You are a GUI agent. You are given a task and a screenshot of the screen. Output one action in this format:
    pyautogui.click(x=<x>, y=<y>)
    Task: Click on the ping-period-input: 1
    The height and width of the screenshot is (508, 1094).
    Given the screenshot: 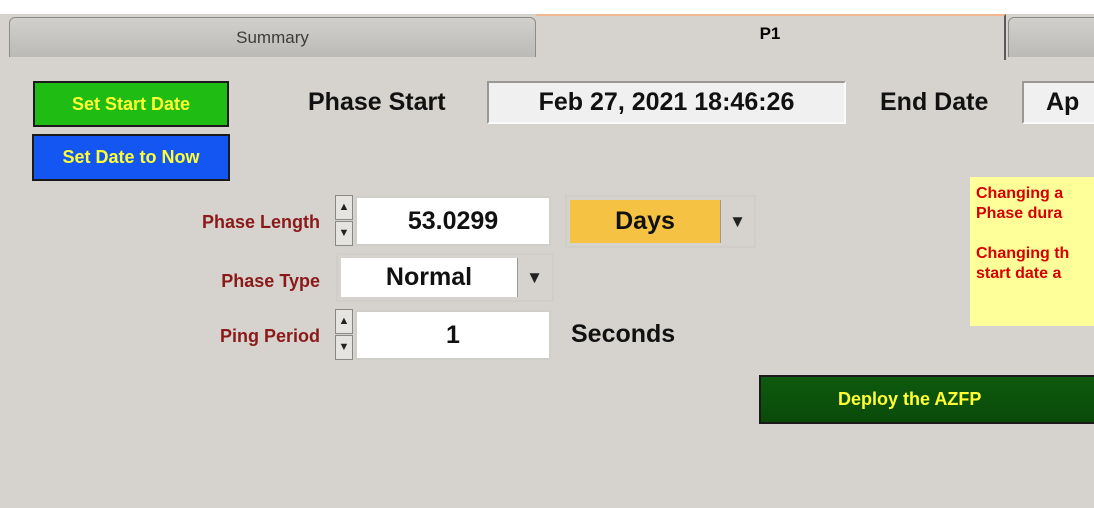 What is the action you would take?
    pyautogui.click(x=453, y=335)
    